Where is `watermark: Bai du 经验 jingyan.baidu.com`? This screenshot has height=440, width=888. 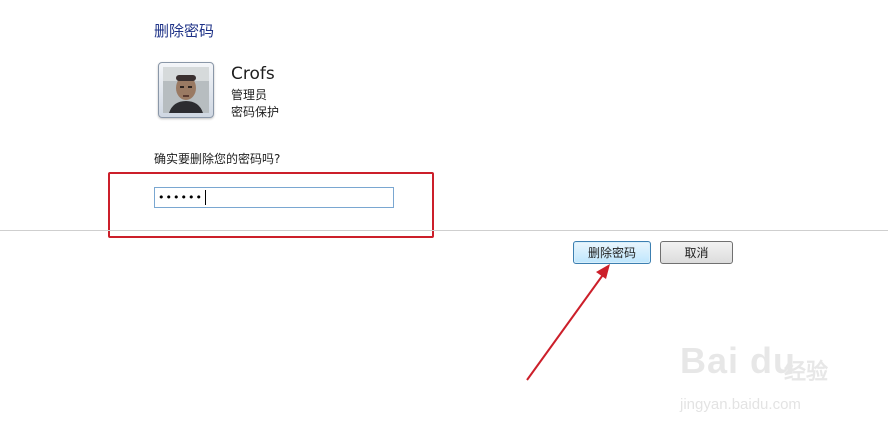 watermark: Bai du 经验 jingyan.baidu.com is located at coordinates (780, 380).